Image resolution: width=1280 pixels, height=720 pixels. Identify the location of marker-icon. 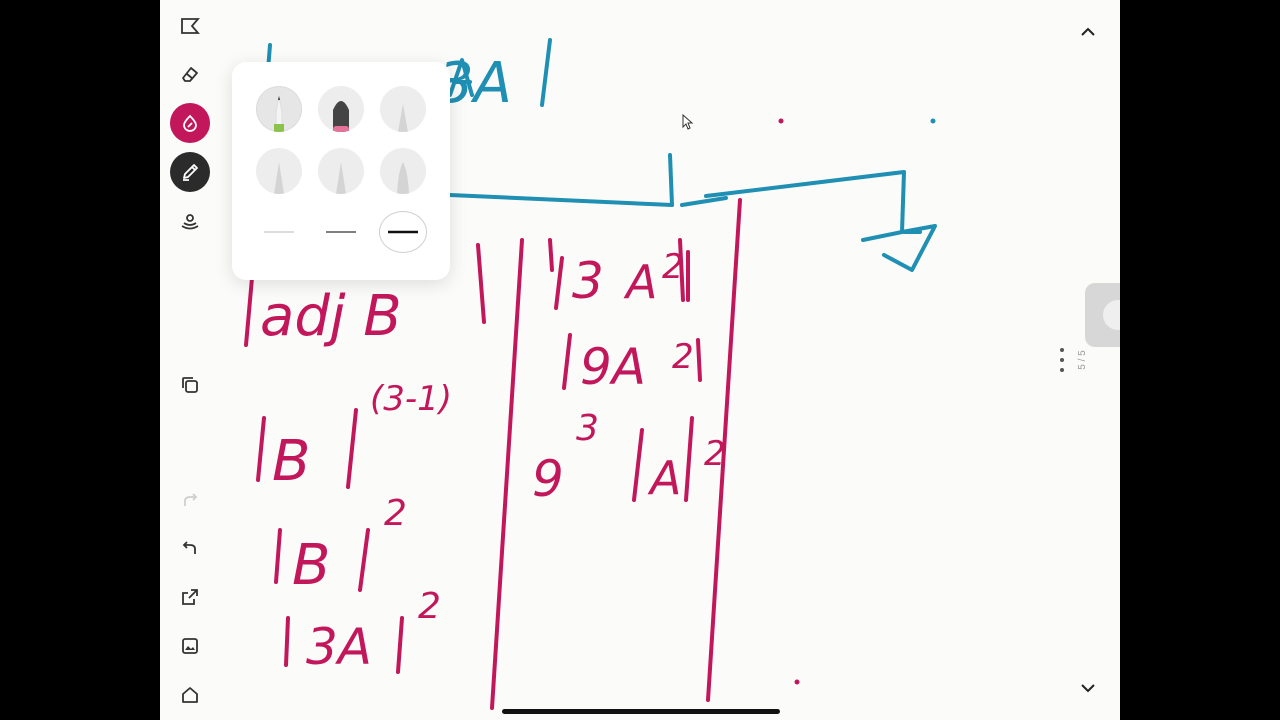
(341, 116).